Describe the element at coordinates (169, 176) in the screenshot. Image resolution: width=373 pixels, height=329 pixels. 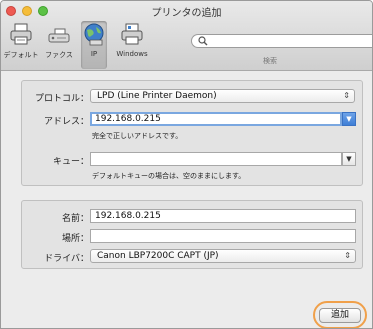
I see `queue-hint: デフォルトキューの場合は、空のままにします。` at that location.